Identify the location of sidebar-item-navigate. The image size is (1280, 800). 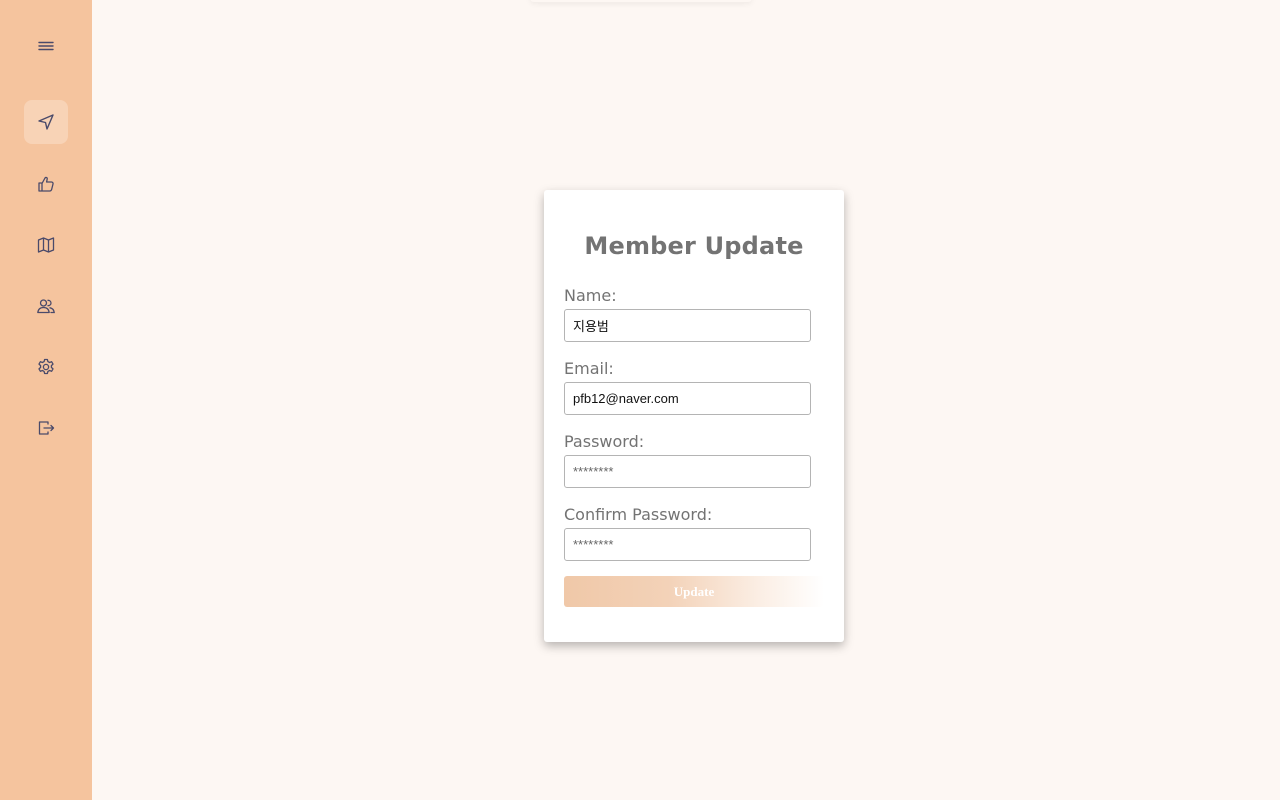
(46, 122).